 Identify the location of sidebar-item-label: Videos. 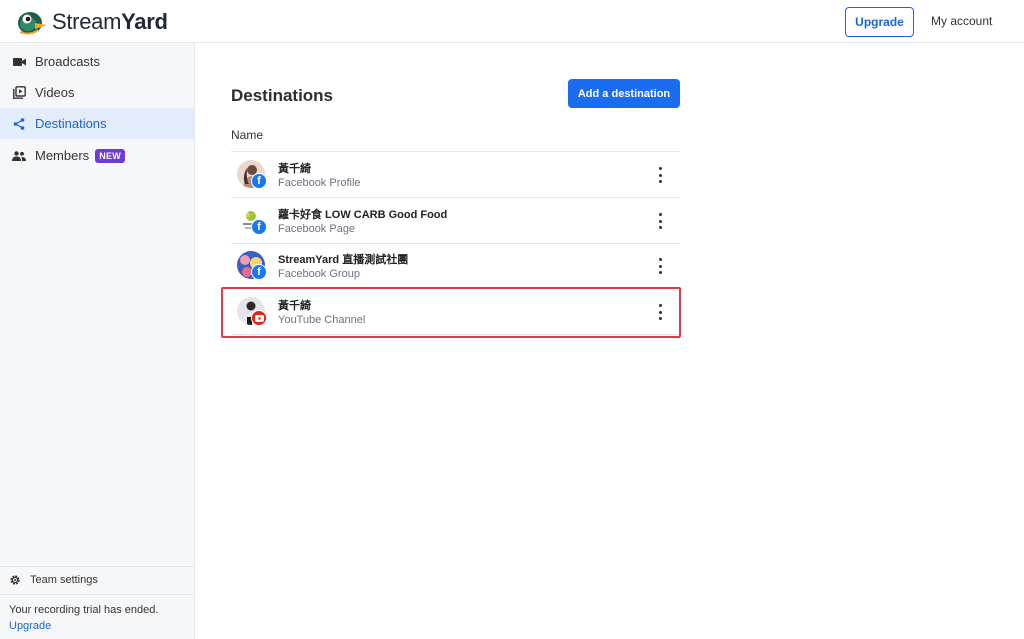
(55, 92).